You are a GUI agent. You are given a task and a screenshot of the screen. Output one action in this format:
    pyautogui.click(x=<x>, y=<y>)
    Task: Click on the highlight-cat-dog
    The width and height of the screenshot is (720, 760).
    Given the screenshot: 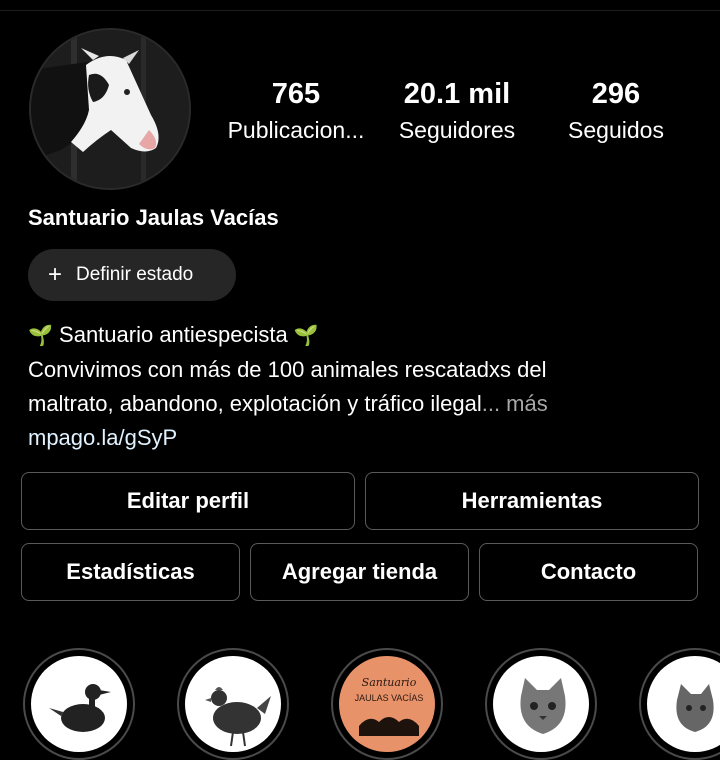 What is the action you would take?
    pyautogui.click(x=679, y=704)
    